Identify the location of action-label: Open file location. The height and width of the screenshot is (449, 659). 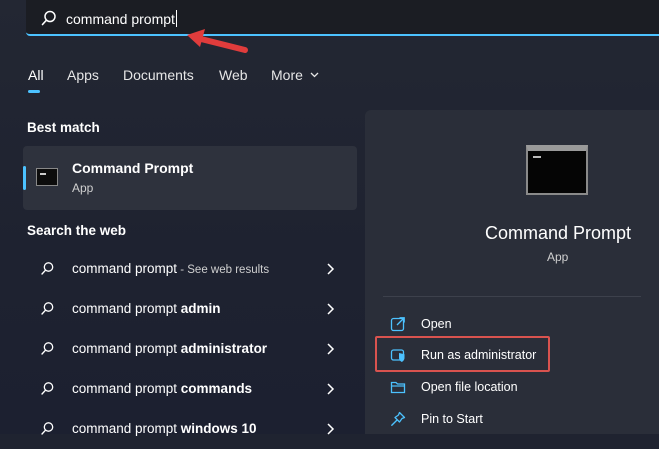
(469, 387).